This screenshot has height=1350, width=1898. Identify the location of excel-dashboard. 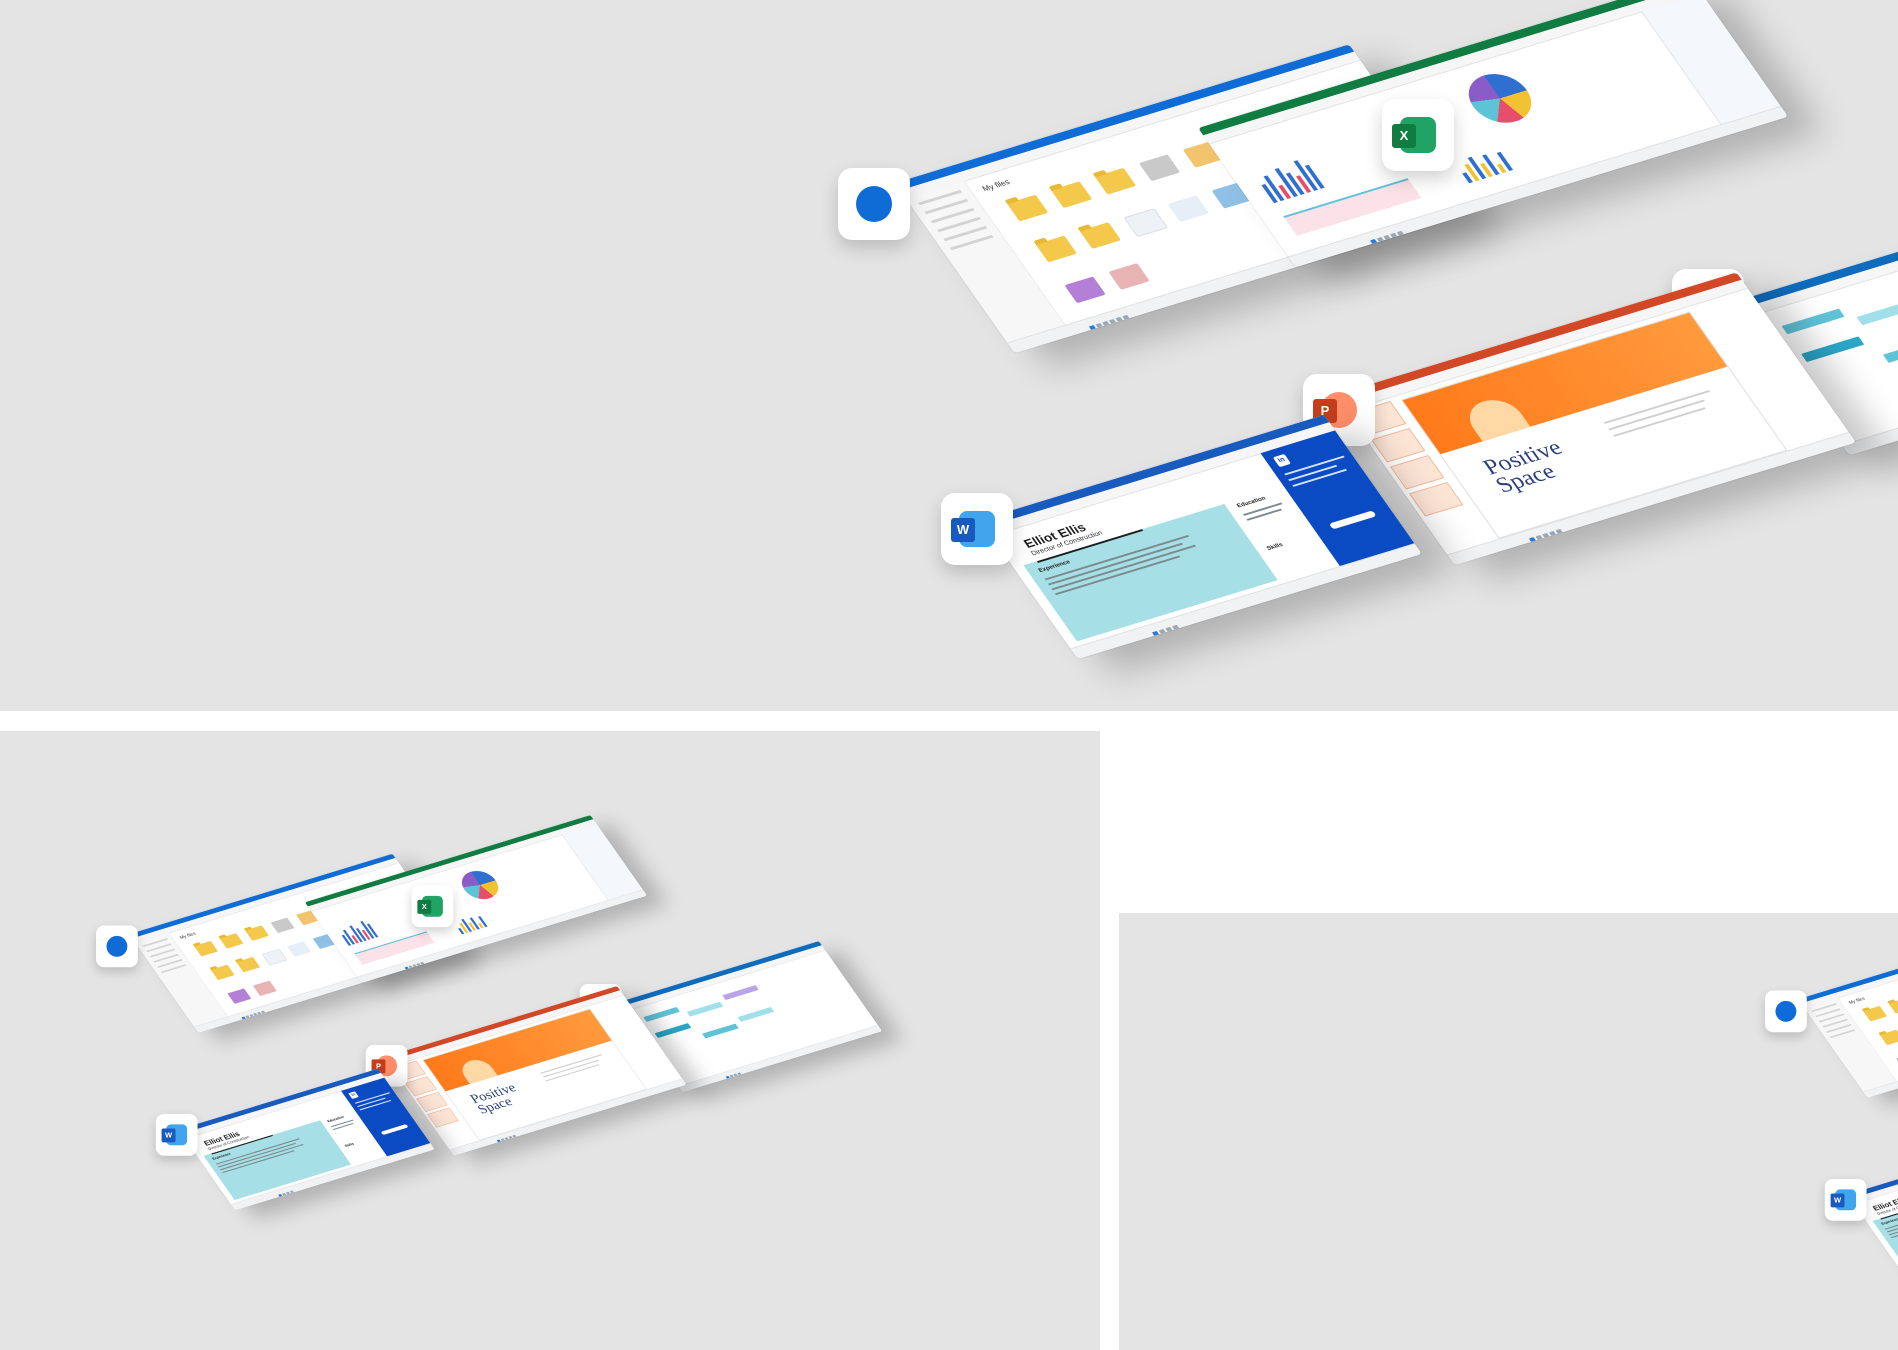
(477, 900).